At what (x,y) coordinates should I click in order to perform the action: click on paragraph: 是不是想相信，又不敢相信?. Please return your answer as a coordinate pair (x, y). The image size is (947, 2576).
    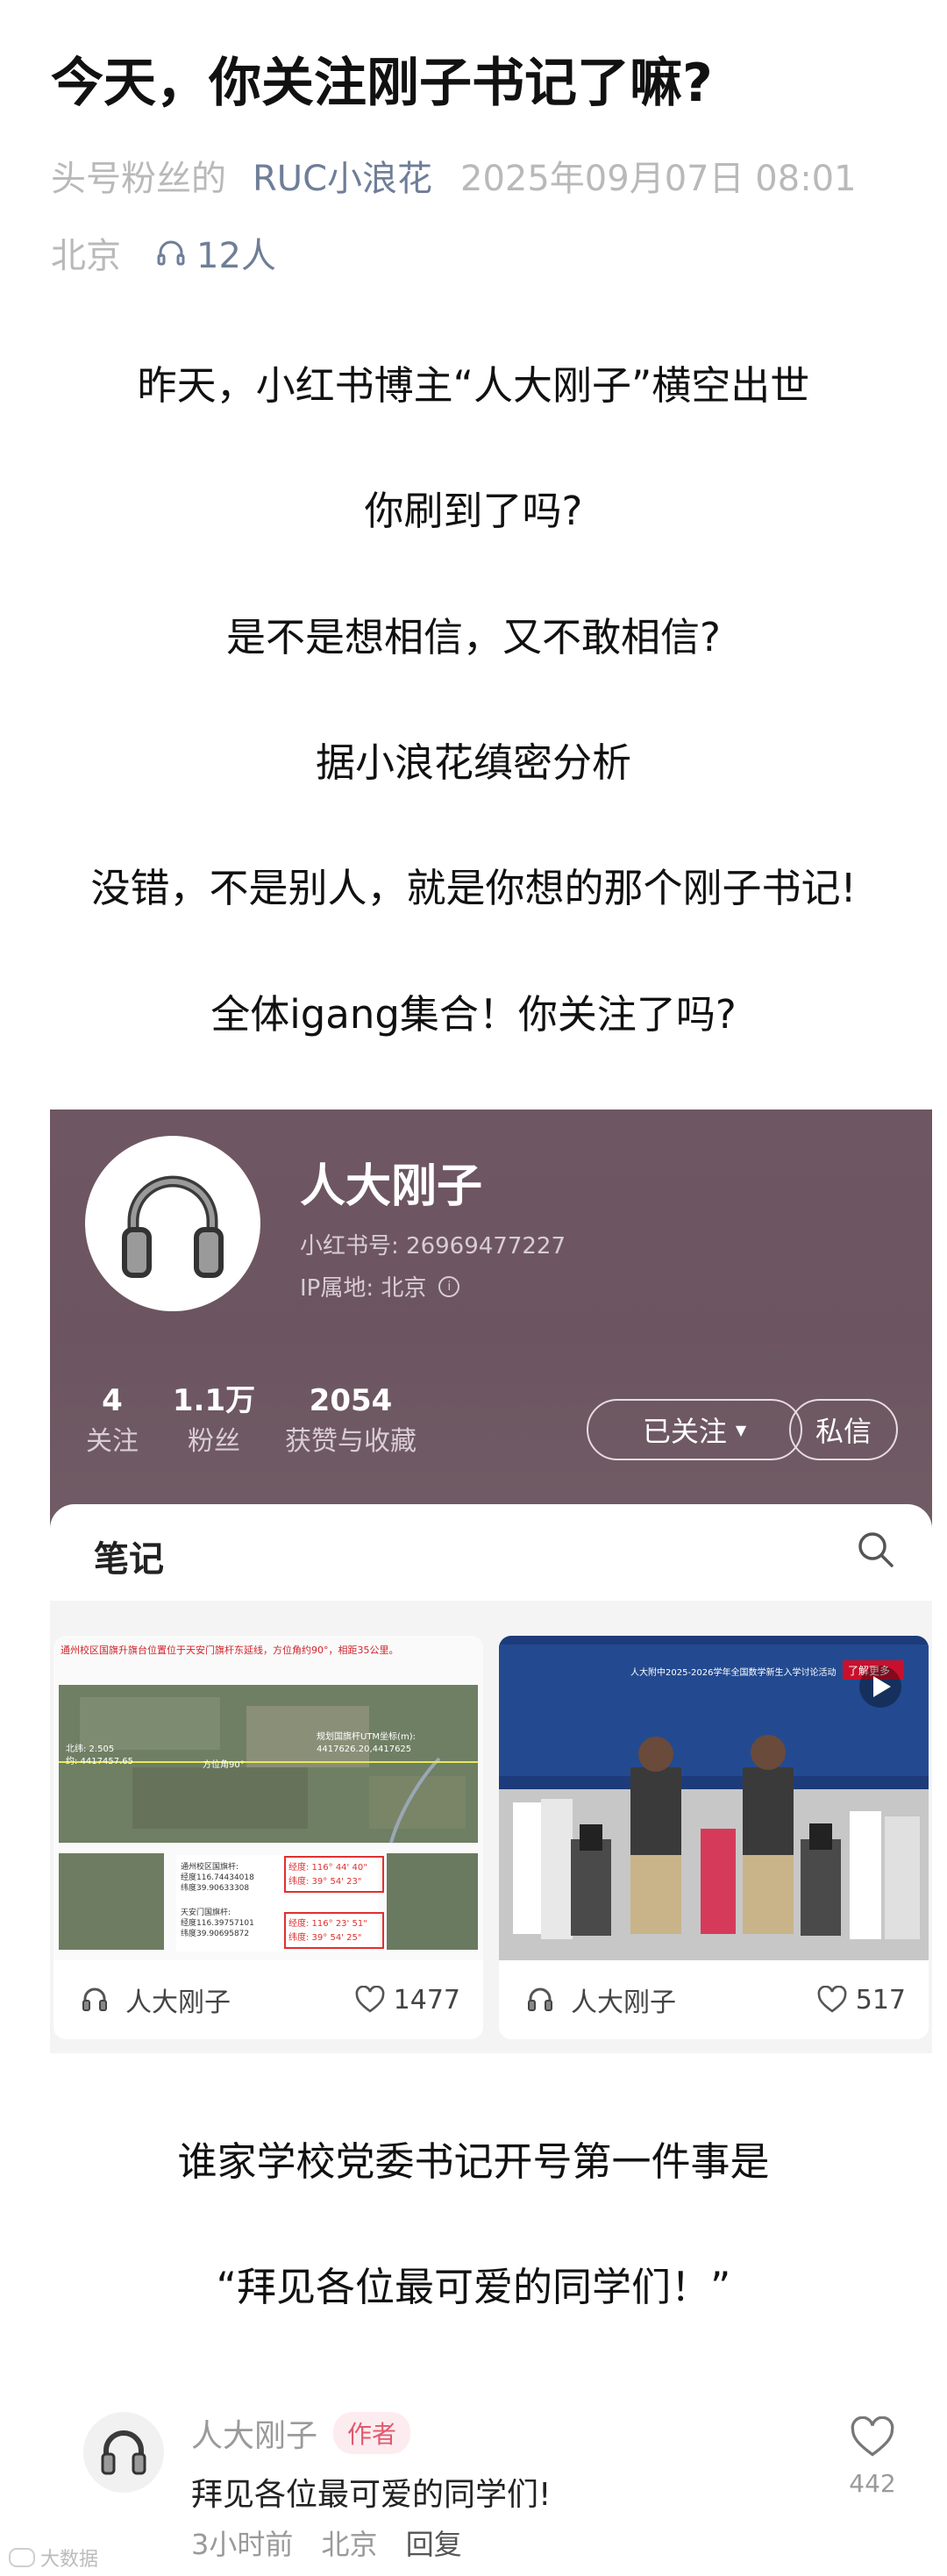
    Looking at the image, I should click on (473, 637).